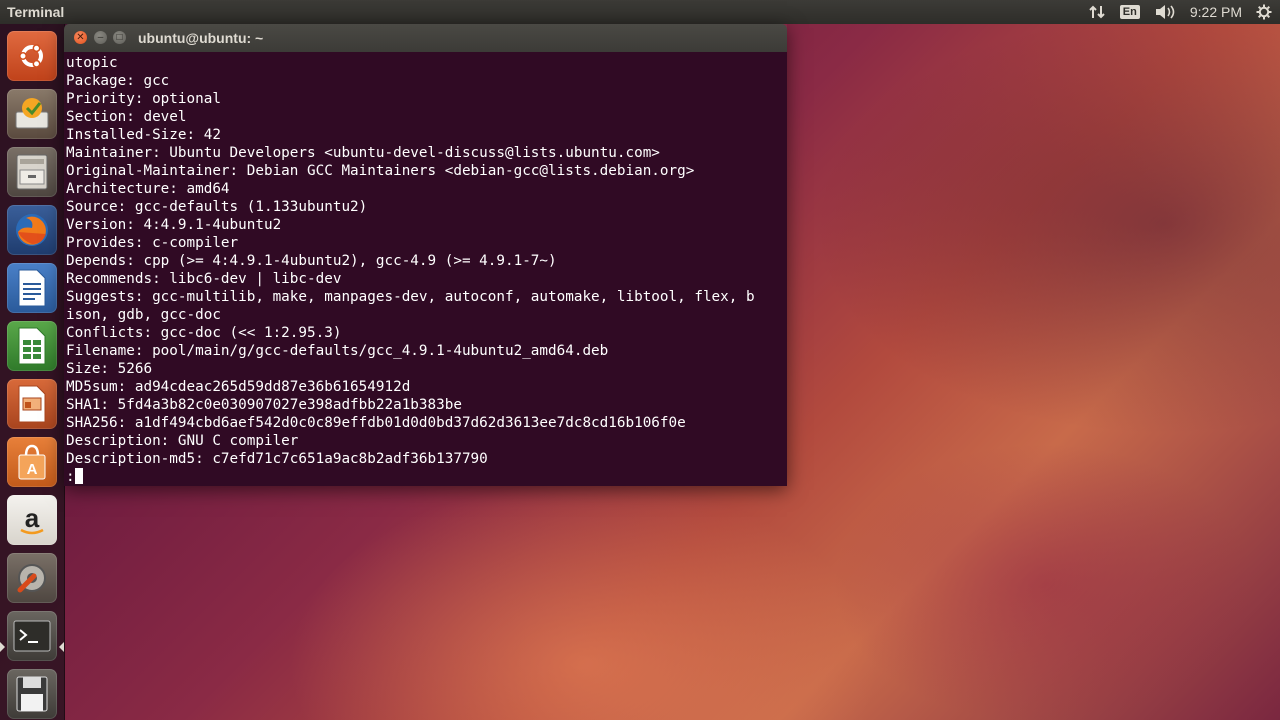  Describe the element at coordinates (148, 189) in the screenshot. I see `terminal-line: Architecture: amd64` at that location.